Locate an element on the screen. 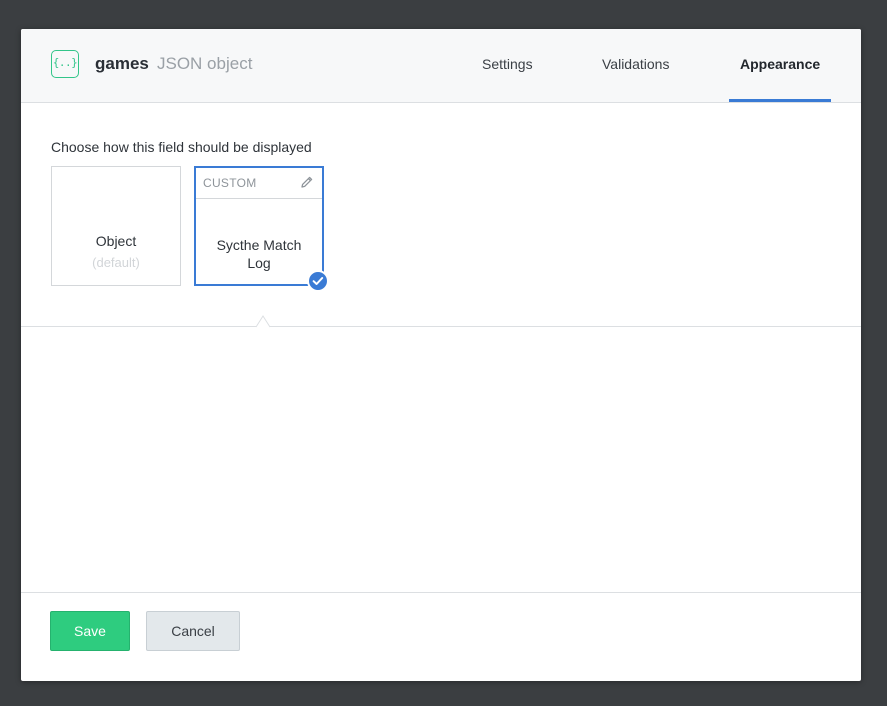 The image size is (887, 706). caret-up-icon is located at coordinates (263, 322).